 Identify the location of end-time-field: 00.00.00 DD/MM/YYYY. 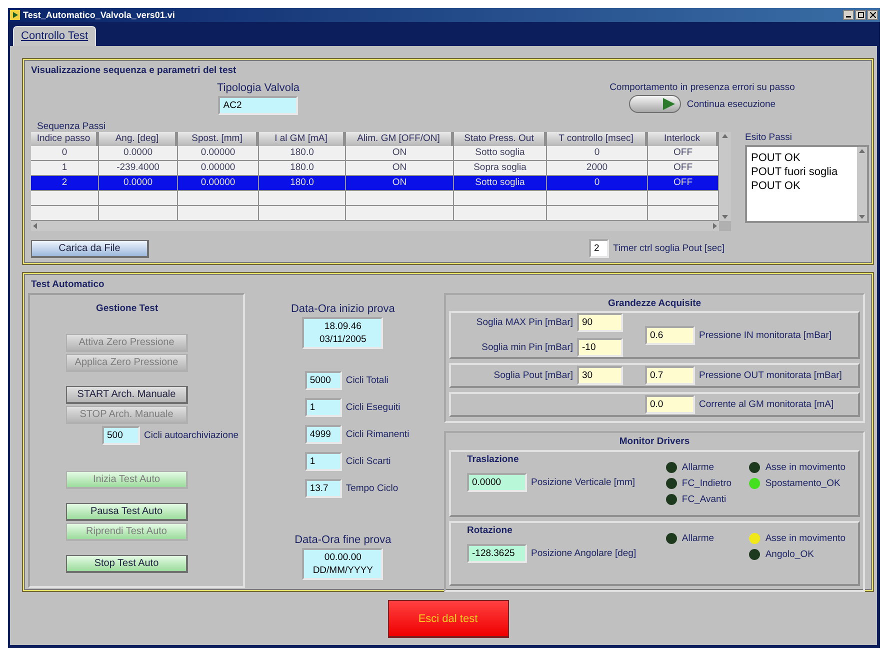
(343, 564).